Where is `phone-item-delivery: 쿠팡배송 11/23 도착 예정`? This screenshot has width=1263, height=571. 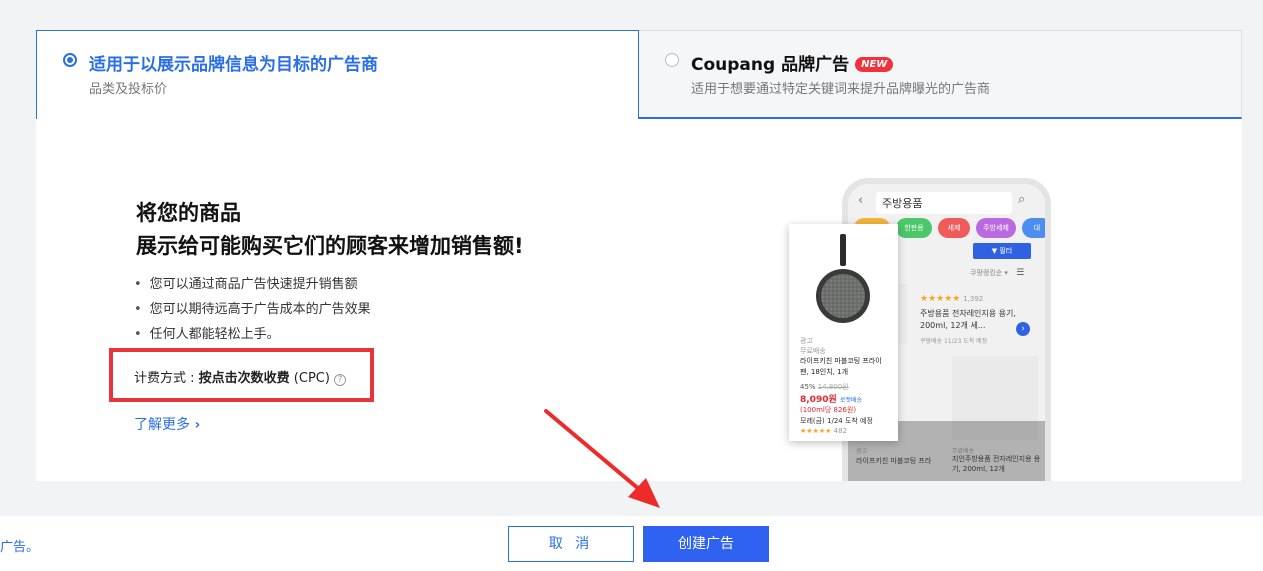
phone-item-delivery: 쿠팡배송 11/23 도착 예정 is located at coordinates (954, 341).